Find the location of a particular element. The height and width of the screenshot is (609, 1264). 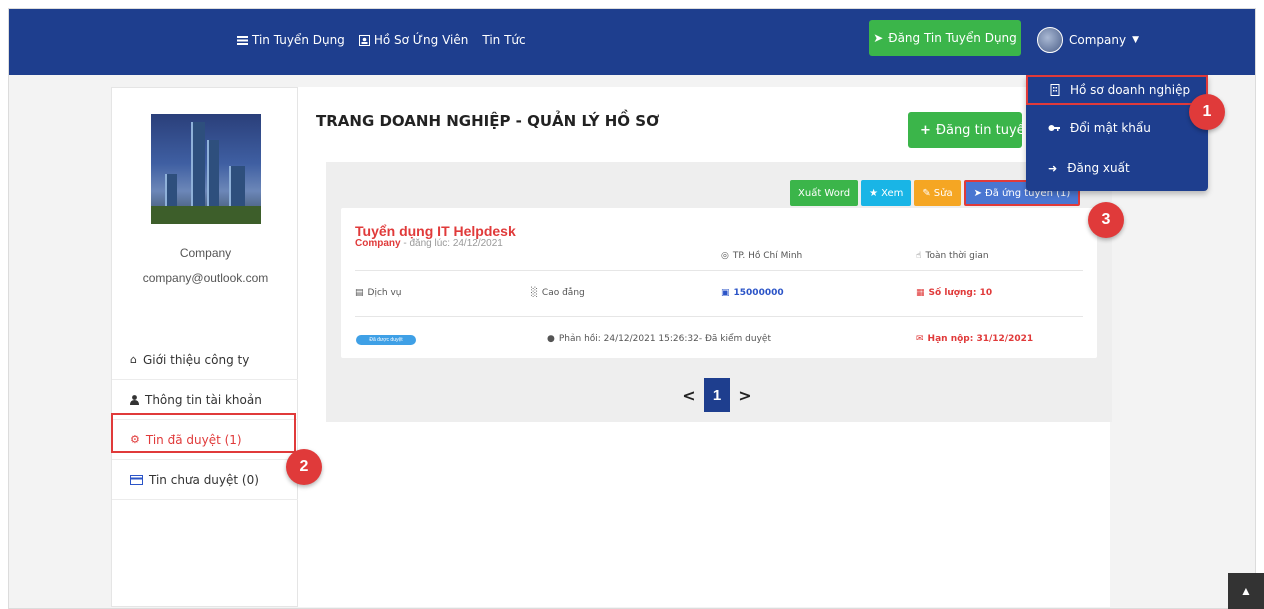

nav-candidates-label: Hồ Sơ Ứng Viên is located at coordinates (421, 40).